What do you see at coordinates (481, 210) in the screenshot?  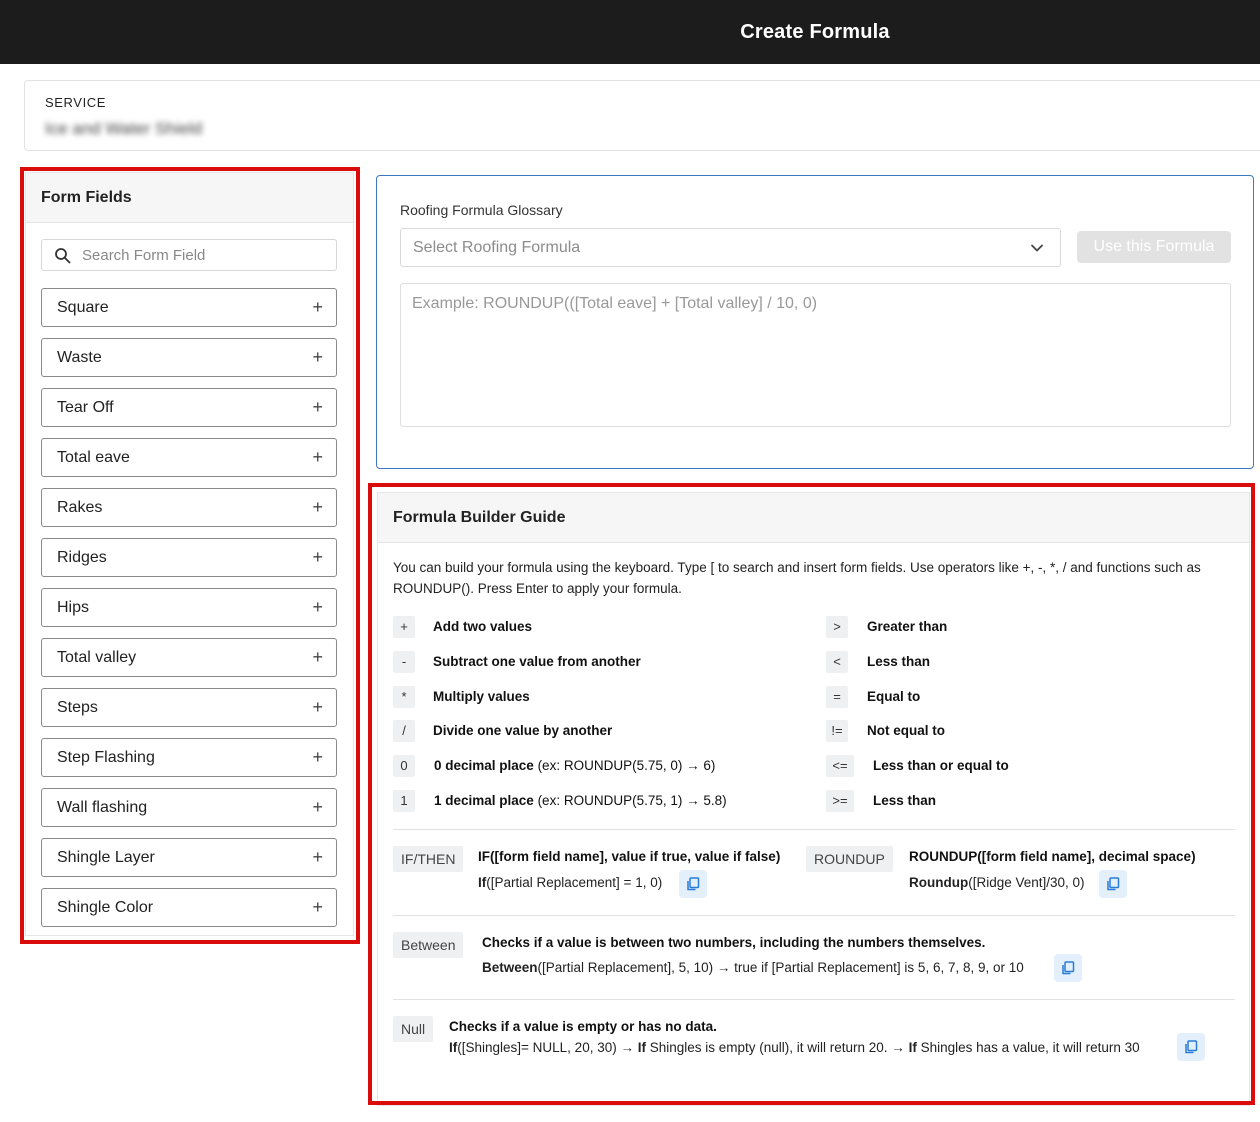 I see `glossary-label: Roofing Formula Glossary` at bounding box center [481, 210].